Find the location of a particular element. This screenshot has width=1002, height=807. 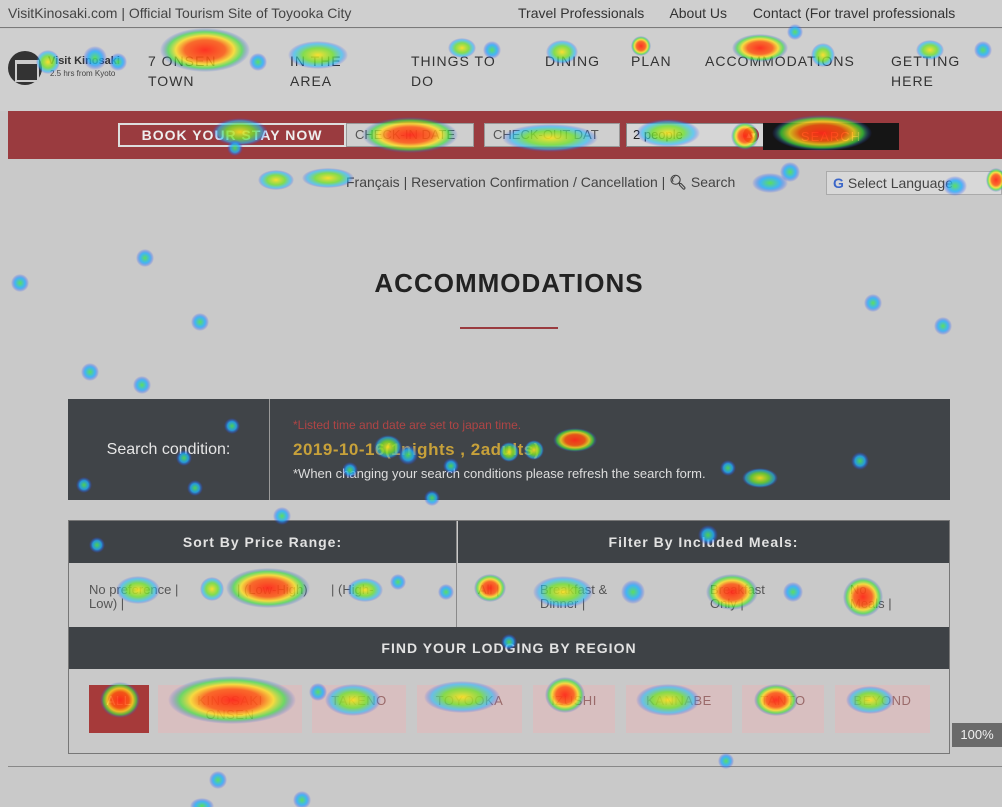

book-your-stay-button: BOOK YOUR STAY NOW is located at coordinates (232, 135).